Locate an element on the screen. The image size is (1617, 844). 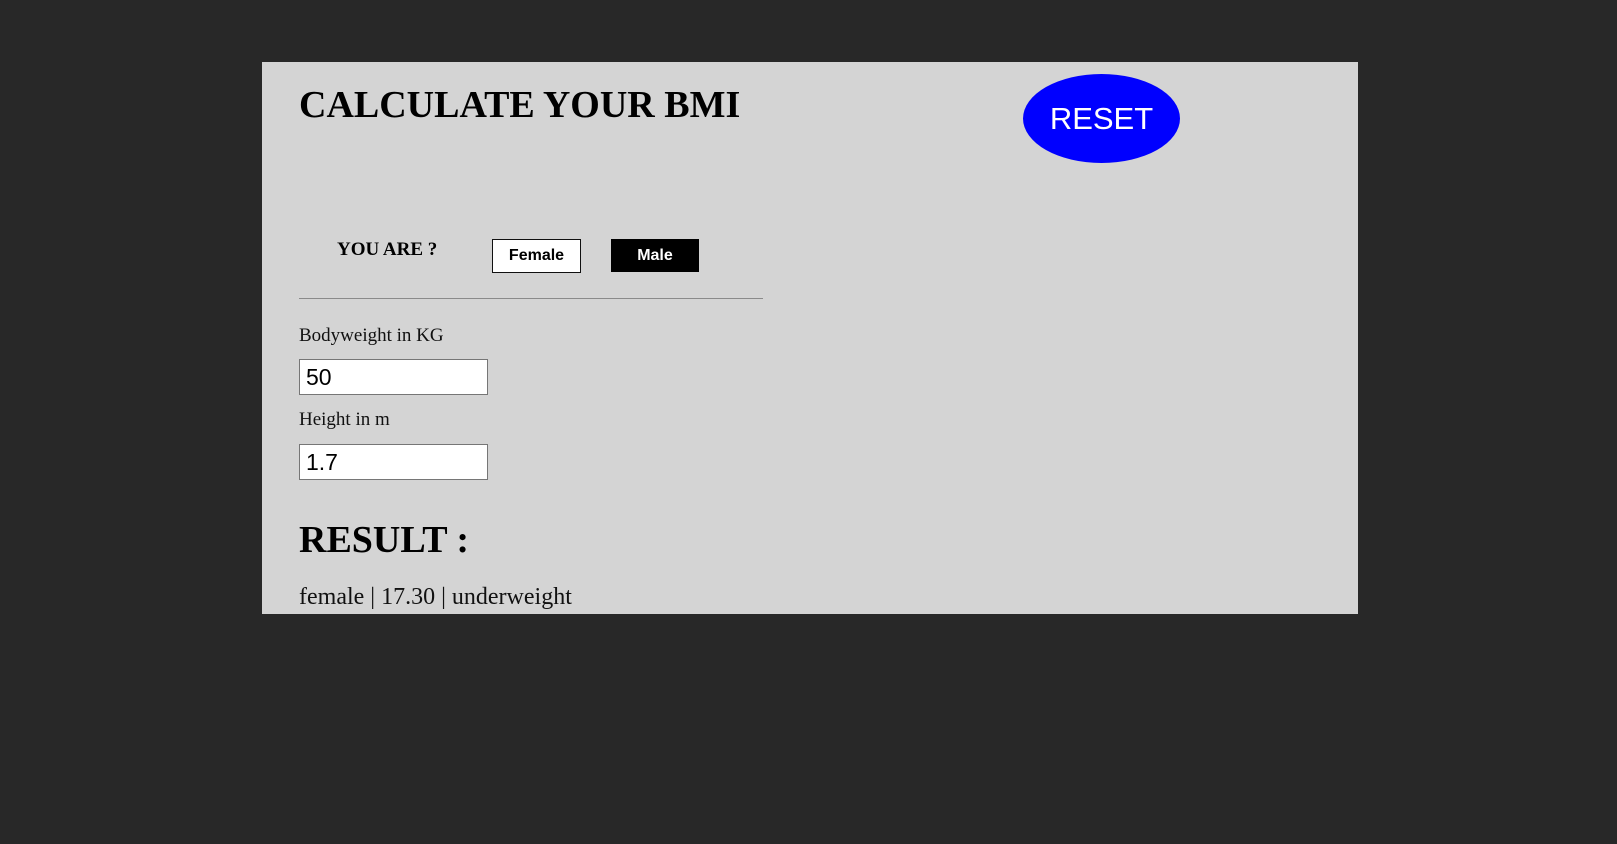
divider is located at coordinates (531, 298).